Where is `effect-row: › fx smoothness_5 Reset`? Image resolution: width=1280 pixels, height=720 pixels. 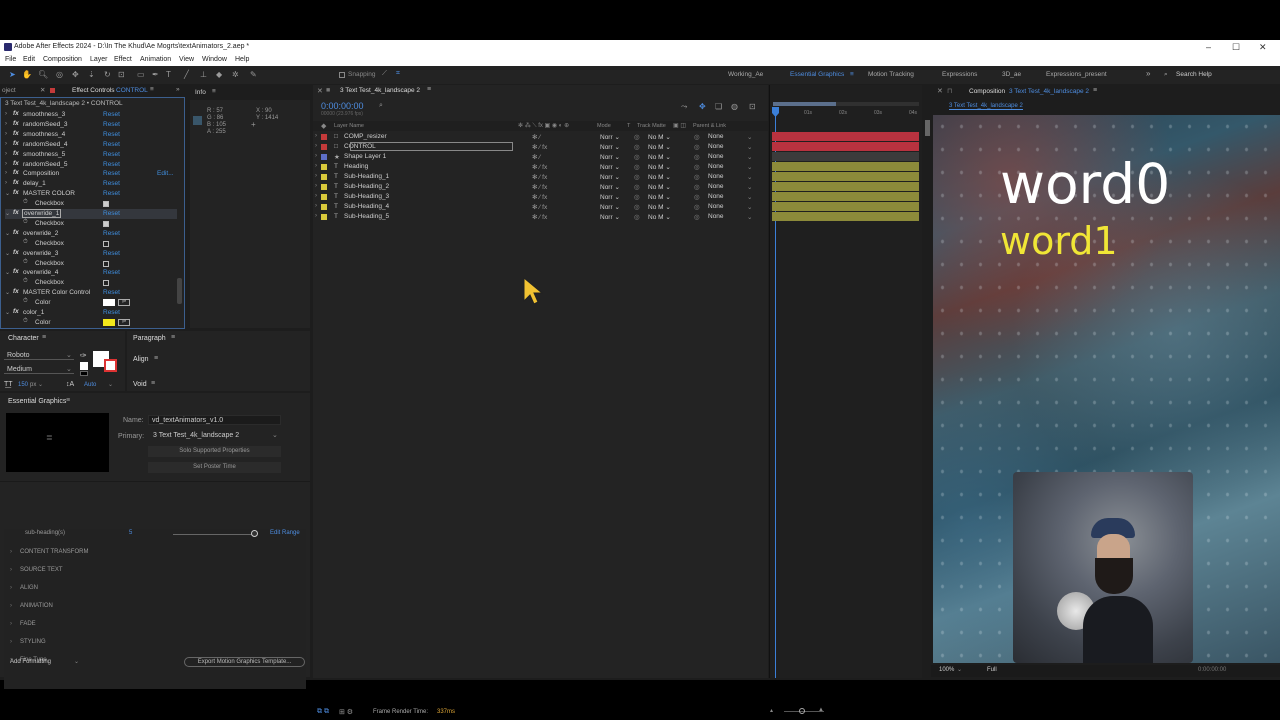
effect-row: › fx smoothness_5 Reset is located at coordinates (91, 155).